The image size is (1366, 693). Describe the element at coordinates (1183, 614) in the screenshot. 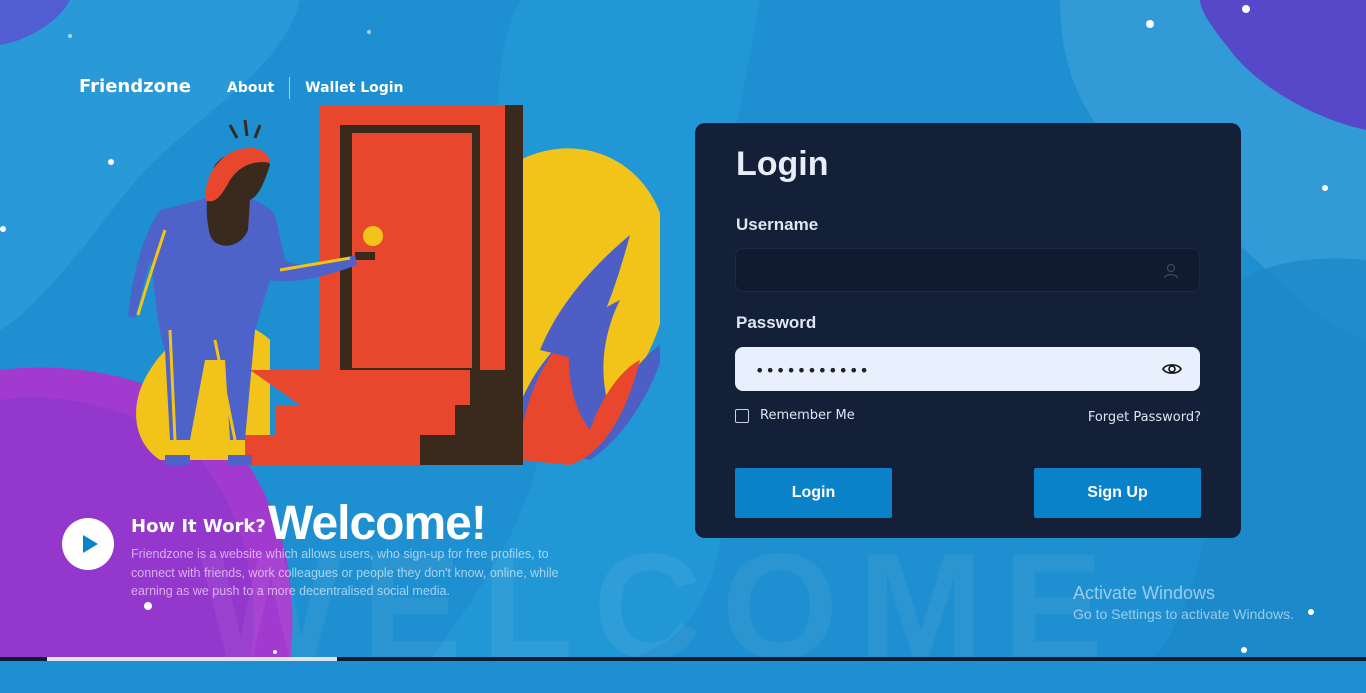

I see `activate-windows-subtitle: Go to Settings to activate Windows.` at that location.